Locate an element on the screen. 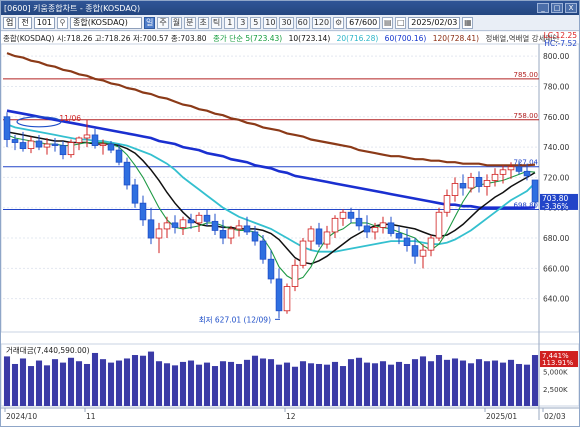  window-title: [0600] 키움종합차트 - 종합(KOSDAQ) is located at coordinates (72, 8).